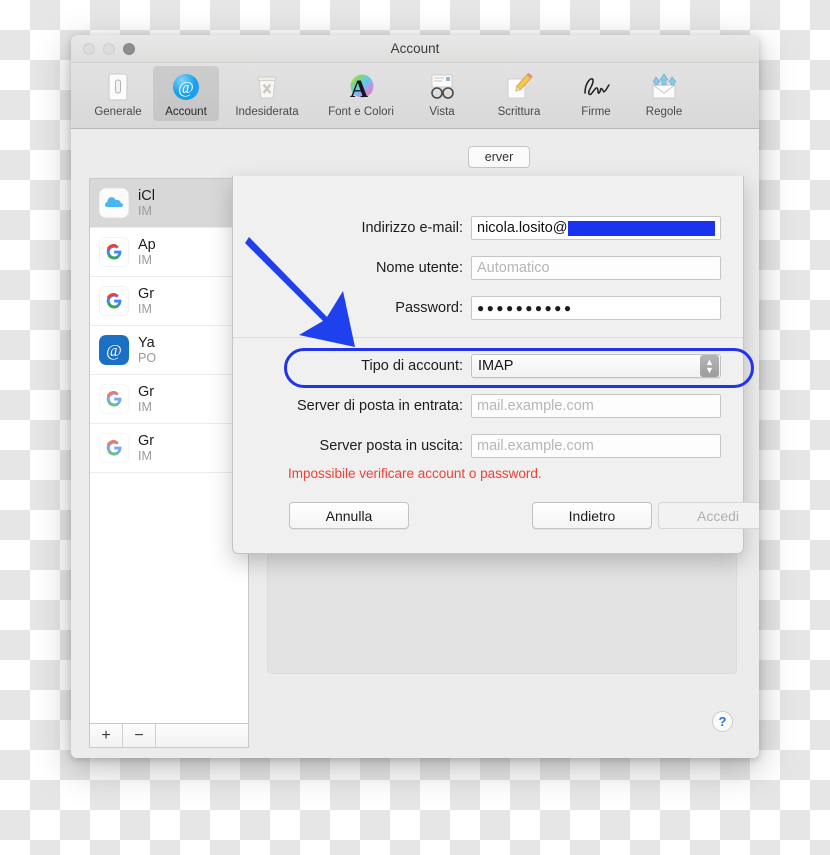 The image size is (830, 855). I want to click on zoom-light, so click(129, 49).